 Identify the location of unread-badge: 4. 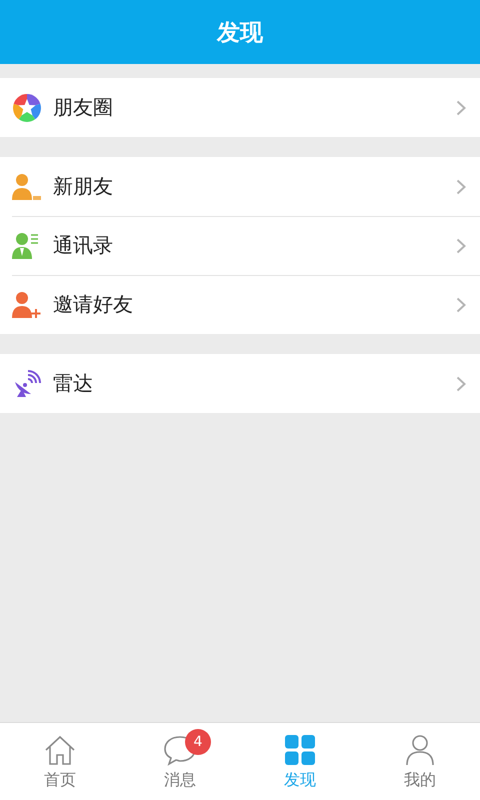
(198, 741).